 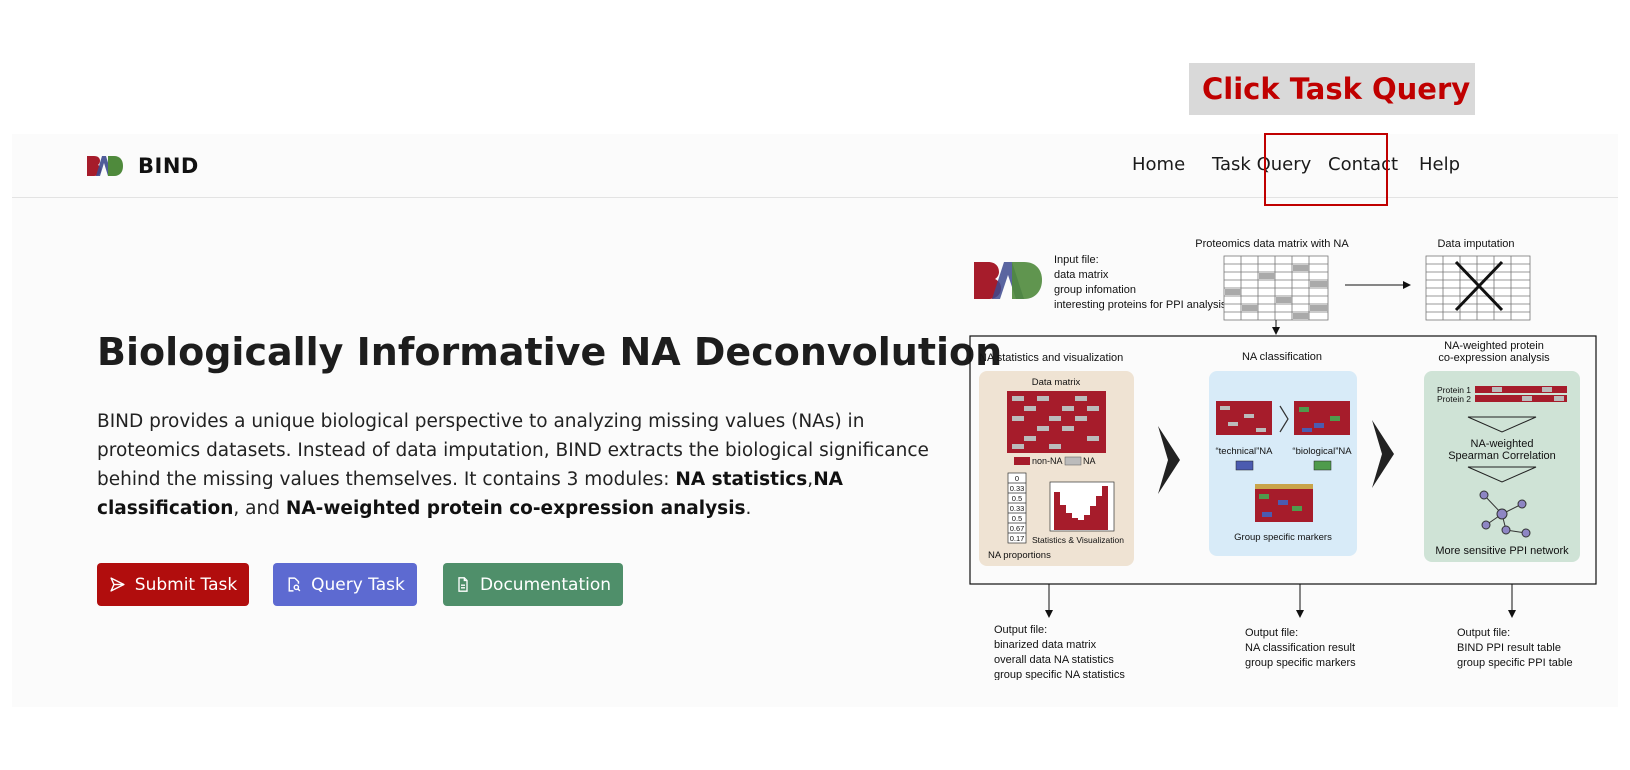 I want to click on annotation-callout: Click Task Query, so click(x=1332, y=89).